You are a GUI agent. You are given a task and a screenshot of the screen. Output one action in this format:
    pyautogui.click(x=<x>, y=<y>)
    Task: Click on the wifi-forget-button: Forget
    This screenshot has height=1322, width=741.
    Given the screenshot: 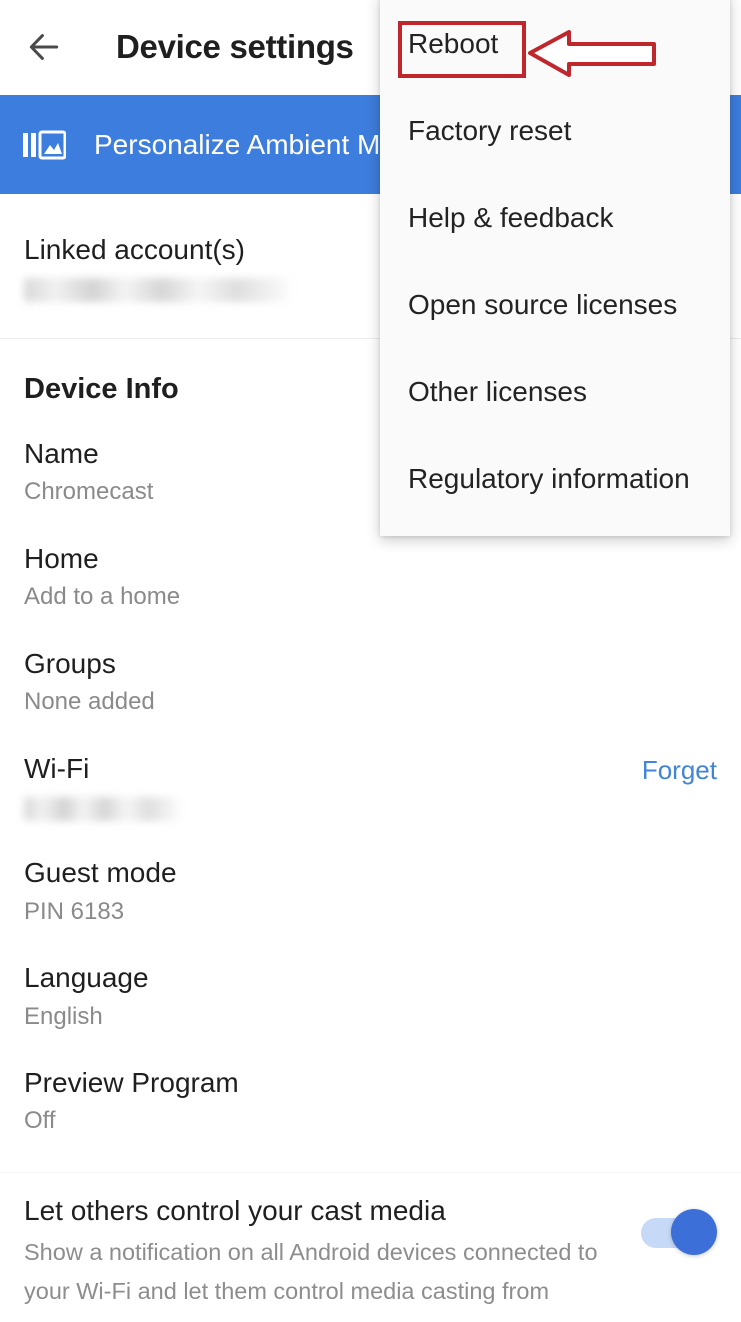 What is the action you would take?
    pyautogui.click(x=679, y=769)
    